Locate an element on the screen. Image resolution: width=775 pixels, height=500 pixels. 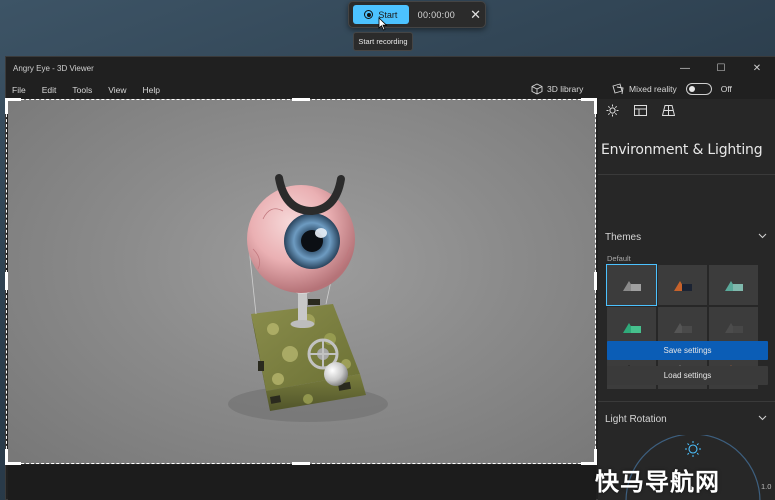
3d-library-label: 3D library is located at coordinates (565, 89).